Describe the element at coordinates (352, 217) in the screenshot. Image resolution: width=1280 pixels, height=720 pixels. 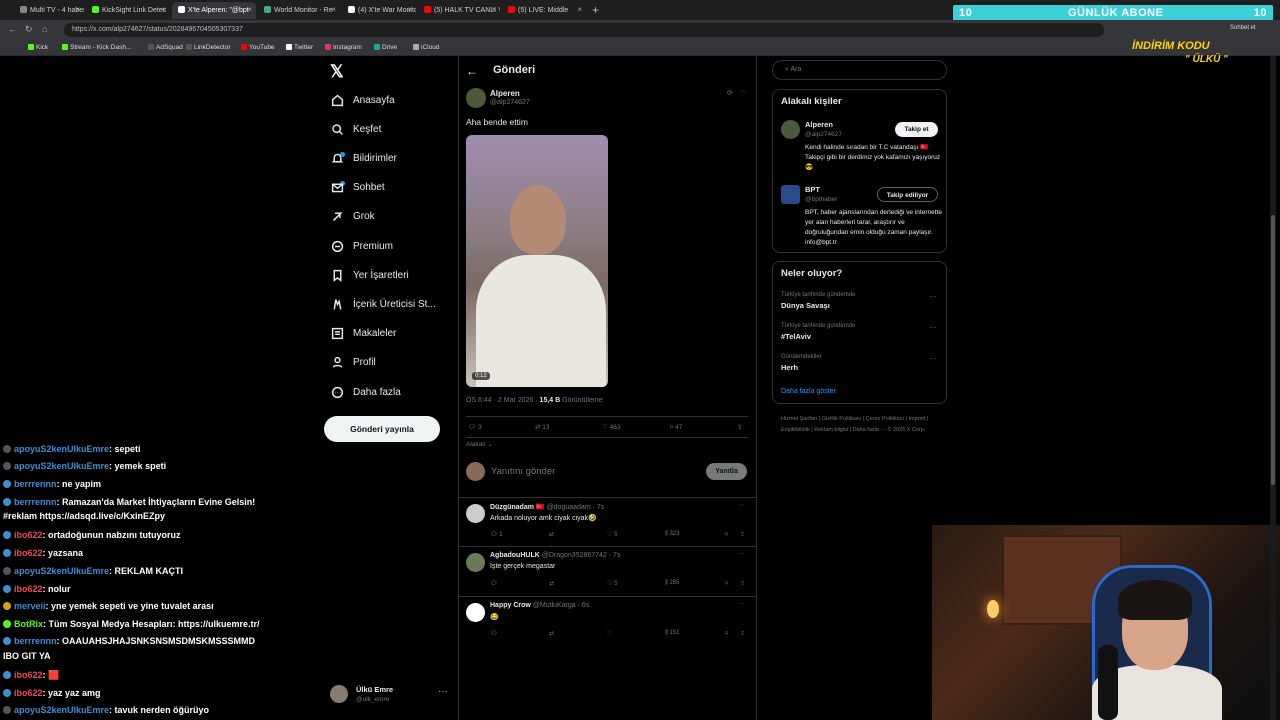
I see `nav-item-grok: Grok` at that location.